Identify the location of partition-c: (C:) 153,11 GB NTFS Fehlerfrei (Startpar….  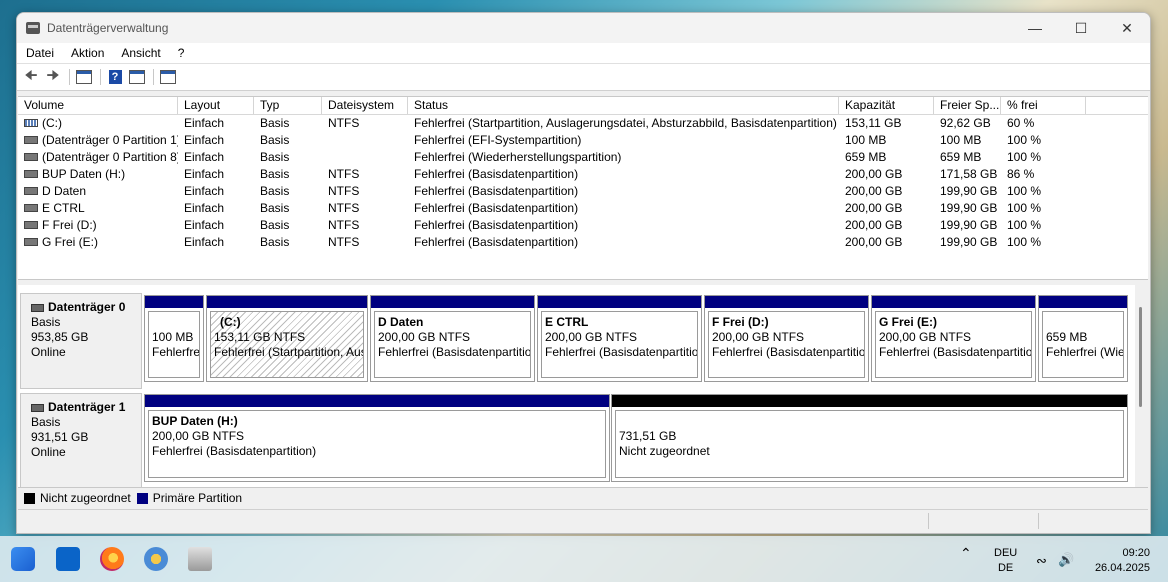
(287, 338).